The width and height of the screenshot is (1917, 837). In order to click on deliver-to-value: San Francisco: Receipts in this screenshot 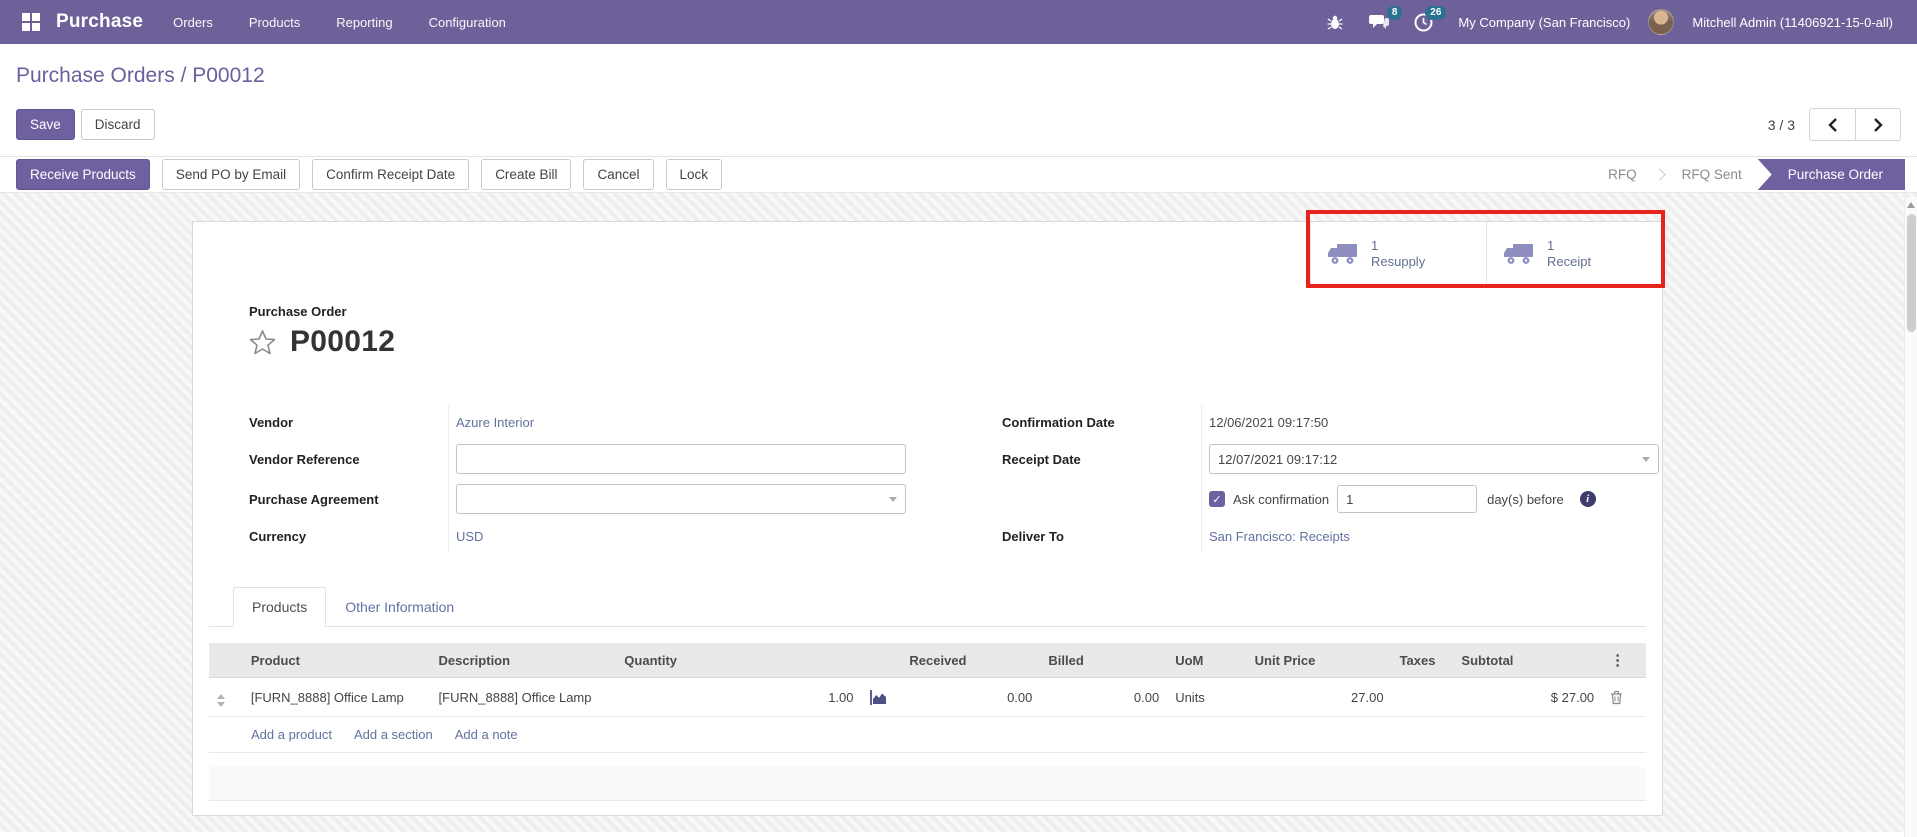, I will do `click(1279, 536)`.